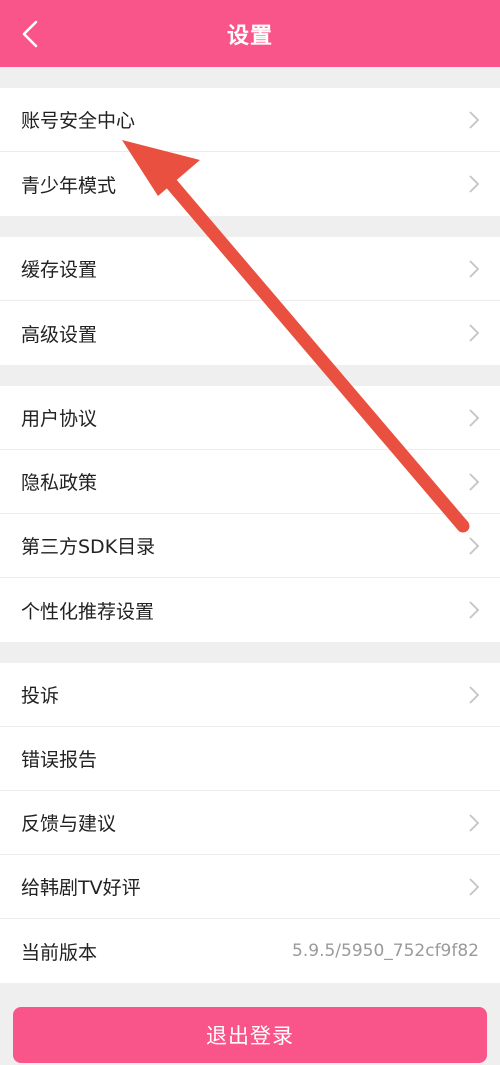 Image resolution: width=500 pixels, height=1065 pixels. What do you see at coordinates (250, 418) in the screenshot?
I see `settings-item-user-agreement: 用户协议` at bounding box center [250, 418].